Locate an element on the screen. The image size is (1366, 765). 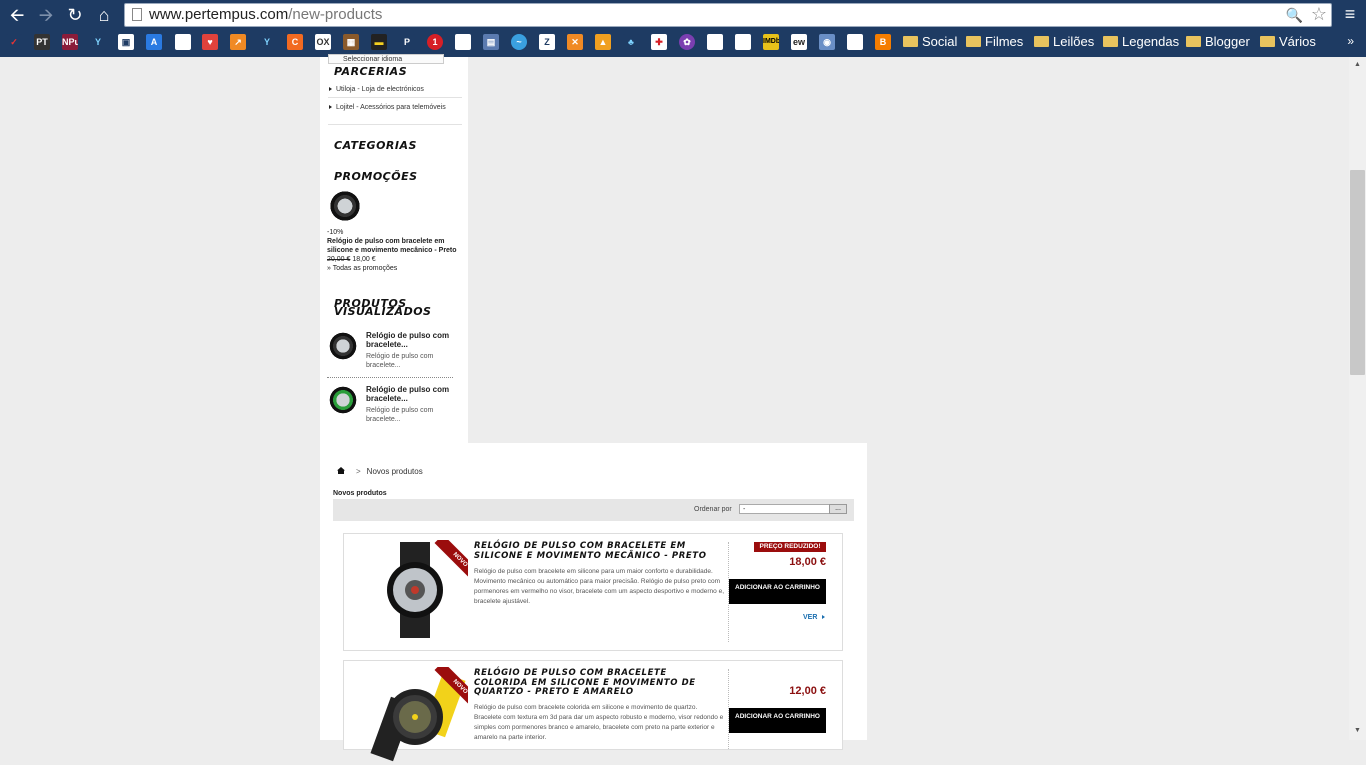
partner-link: Utiloja - Loja de electrónicos is located at coordinates (392, 89).